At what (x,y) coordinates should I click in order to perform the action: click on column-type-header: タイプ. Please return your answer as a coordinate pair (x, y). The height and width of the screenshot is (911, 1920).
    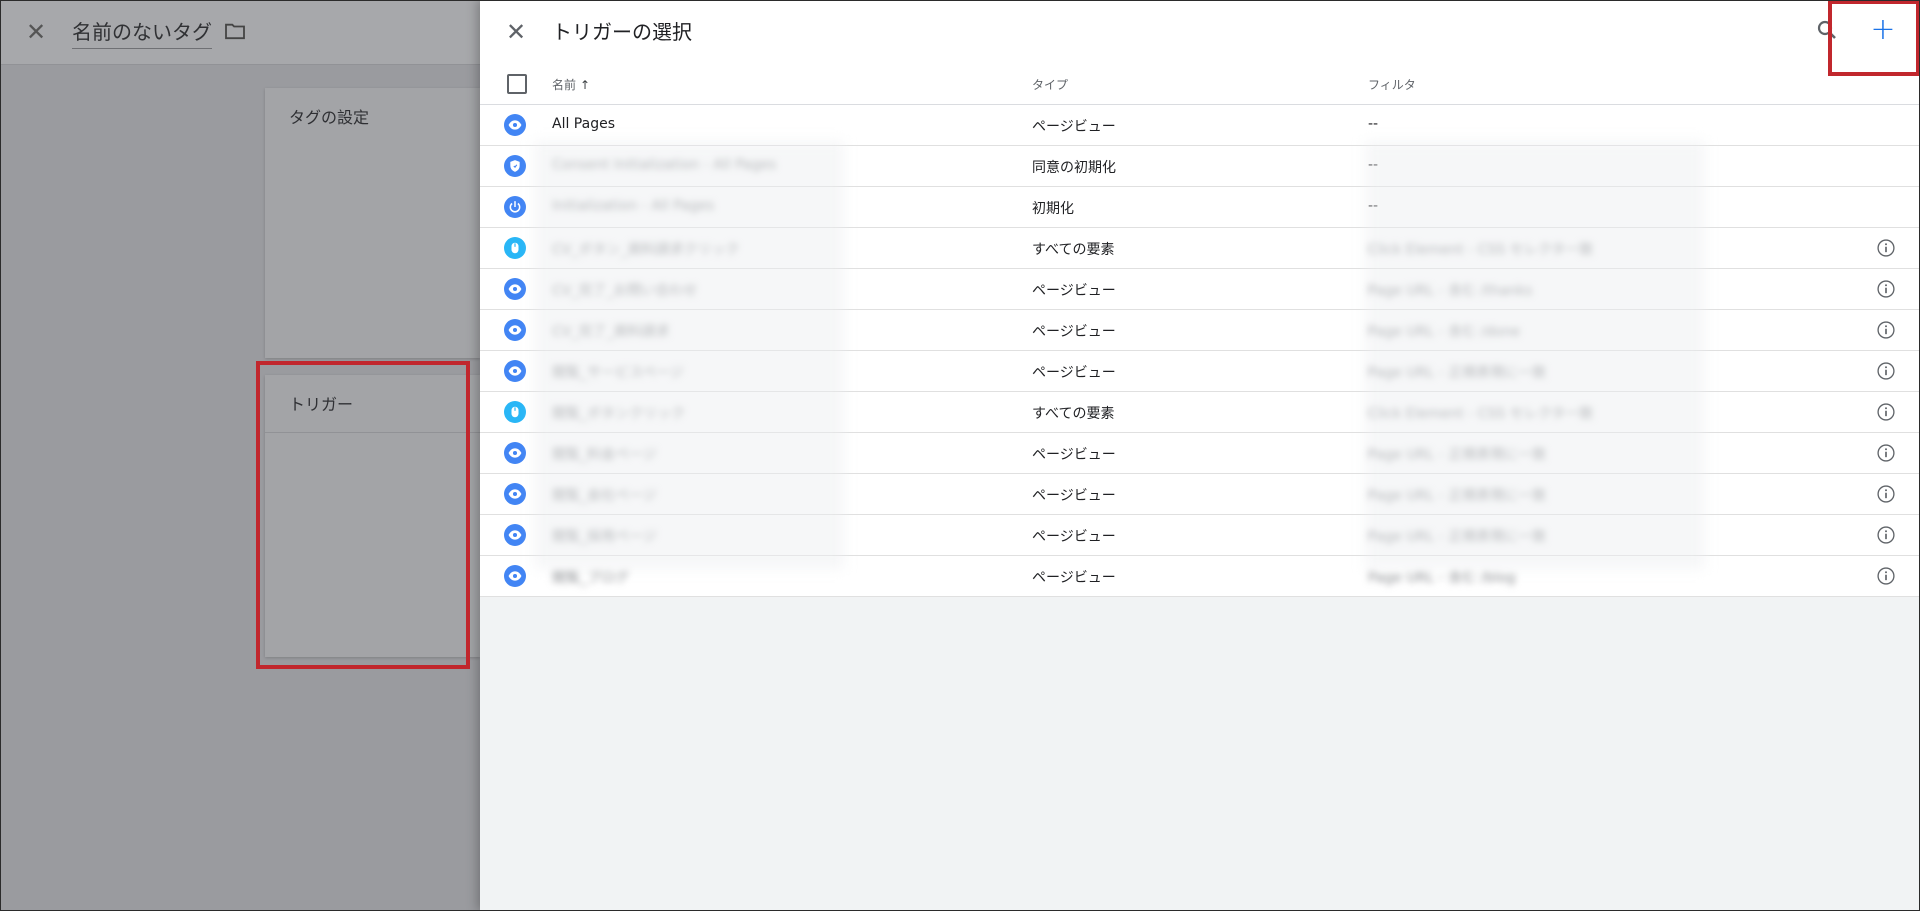
    Looking at the image, I should click on (1050, 84).